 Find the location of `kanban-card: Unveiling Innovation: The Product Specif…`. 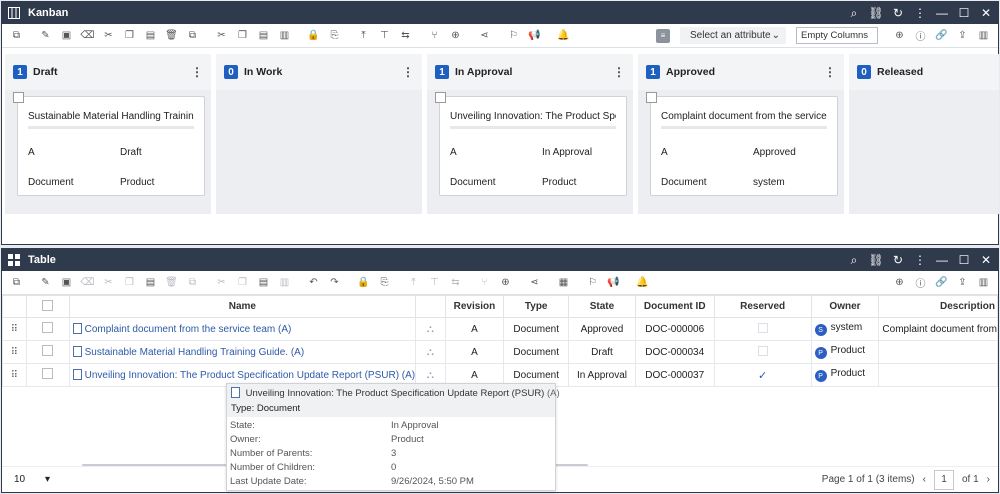

kanban-card: Unveiling Innovation: The Product Specif… is located at coordinates (531, 144).